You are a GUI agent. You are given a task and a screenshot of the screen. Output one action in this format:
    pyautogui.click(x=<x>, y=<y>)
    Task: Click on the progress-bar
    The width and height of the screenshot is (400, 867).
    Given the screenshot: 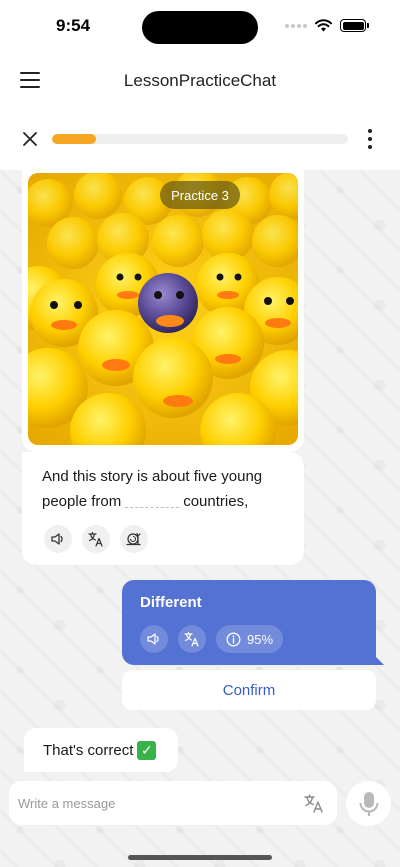 What is the action you would take?
    pyautogui.click(x=200, y=139)
    